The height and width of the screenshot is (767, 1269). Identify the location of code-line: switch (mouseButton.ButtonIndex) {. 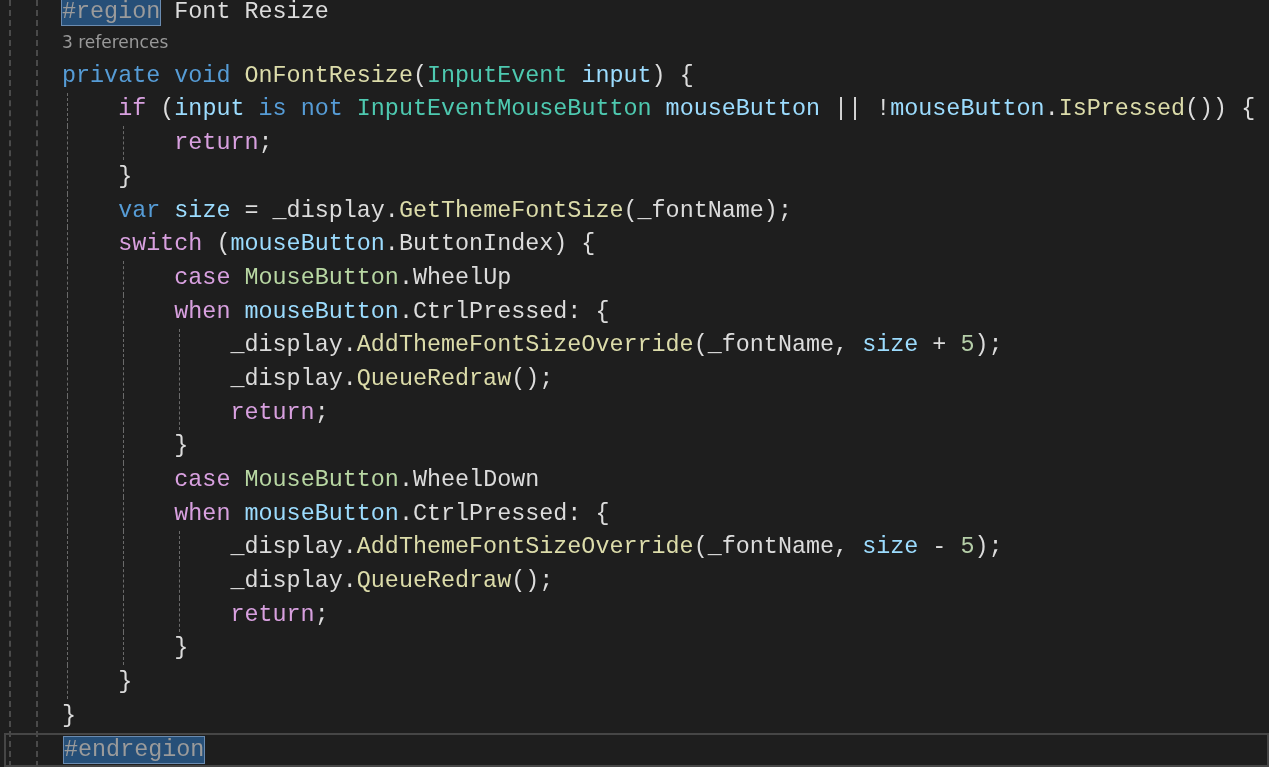
(356, 244).